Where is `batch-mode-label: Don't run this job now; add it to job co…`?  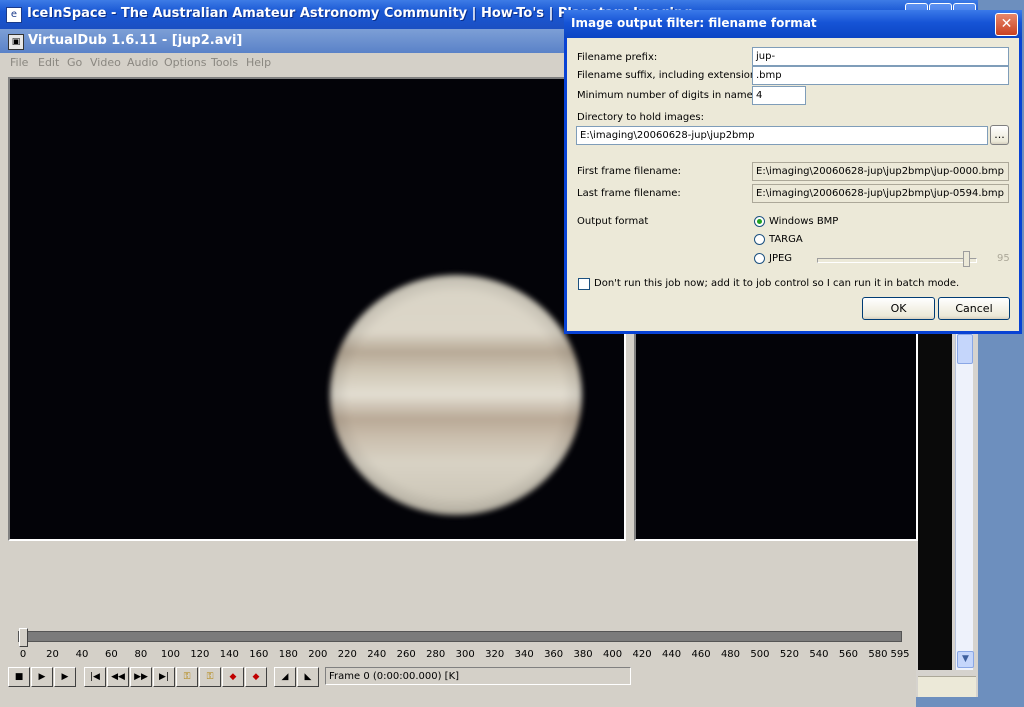 batch-mode-label: Don't run this job now; add it to job co… is located at coordinates (777, 283).